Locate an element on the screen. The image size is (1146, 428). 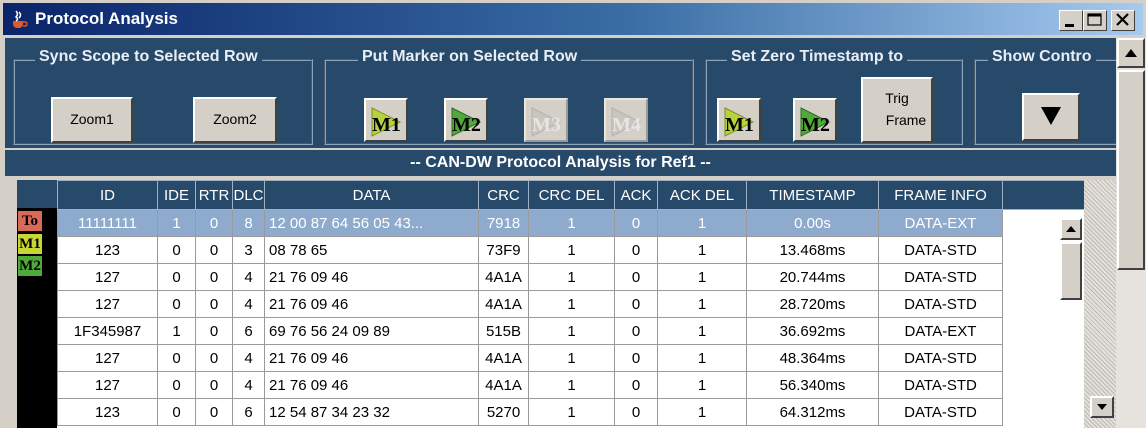
put-marker-group: Put Marker on Selected Row M1 M2 M3 M4 is located at coordinates (509, 96).